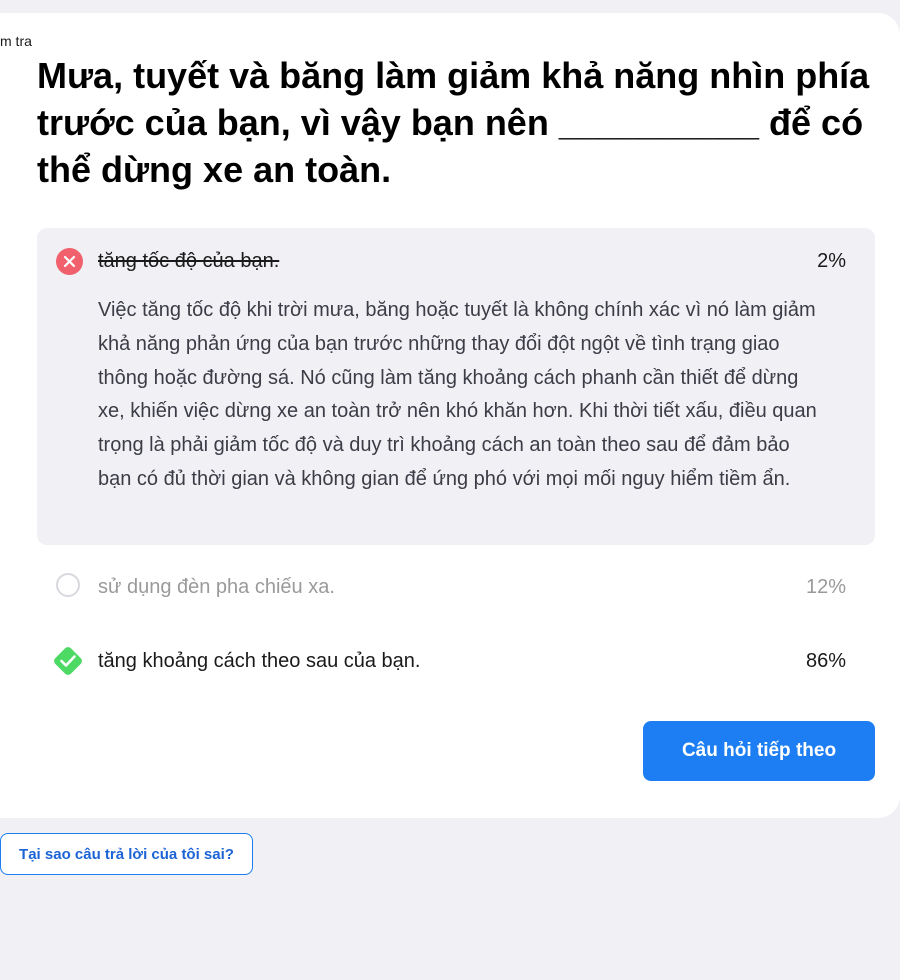 This screenshot has width=900, height=980. What do you see at coordinates (831, 261) in the screenshot?
I see `option-percent-wrong: 2%` at bounding box center [831, 261].